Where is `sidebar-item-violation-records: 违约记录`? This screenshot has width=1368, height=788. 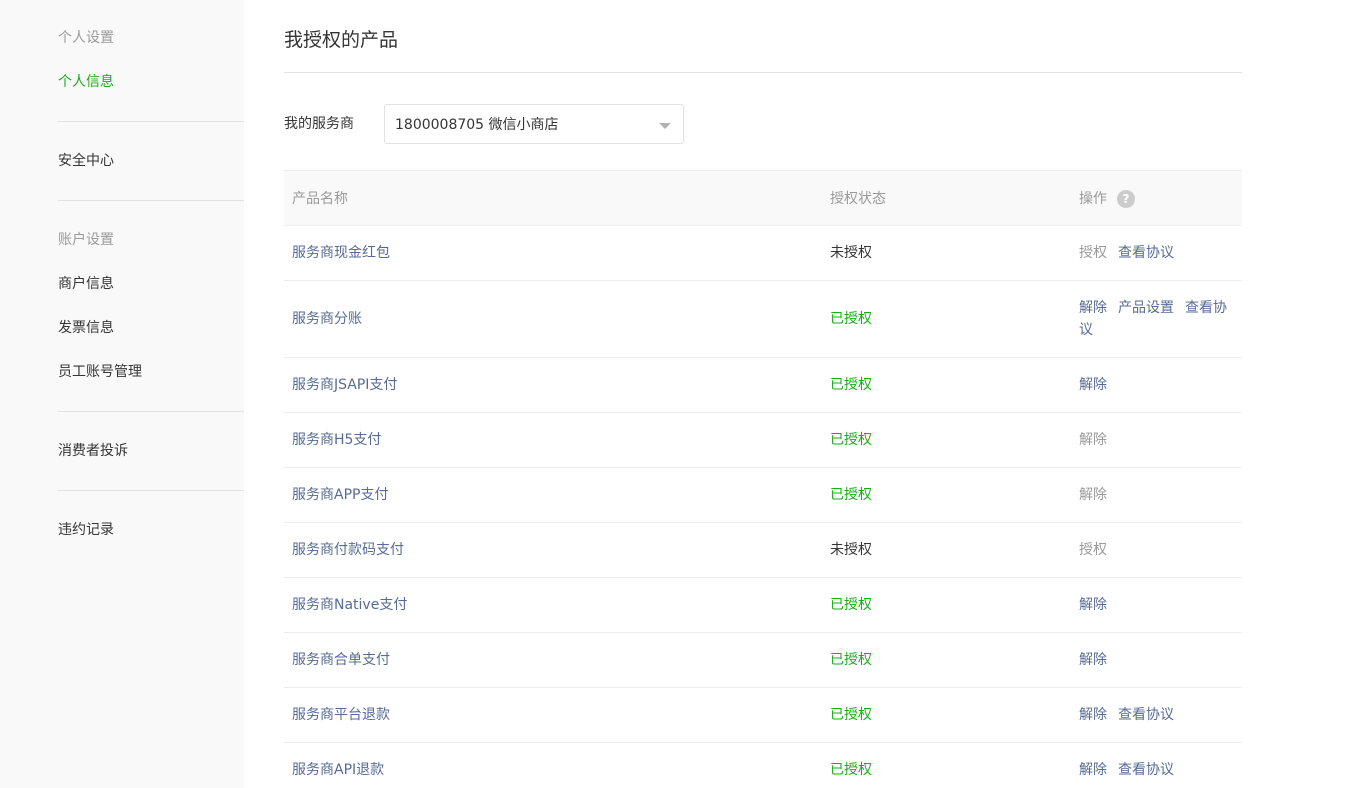 sidebar-item-violation-records: 违约记录 is located at coordinates (86, 530).